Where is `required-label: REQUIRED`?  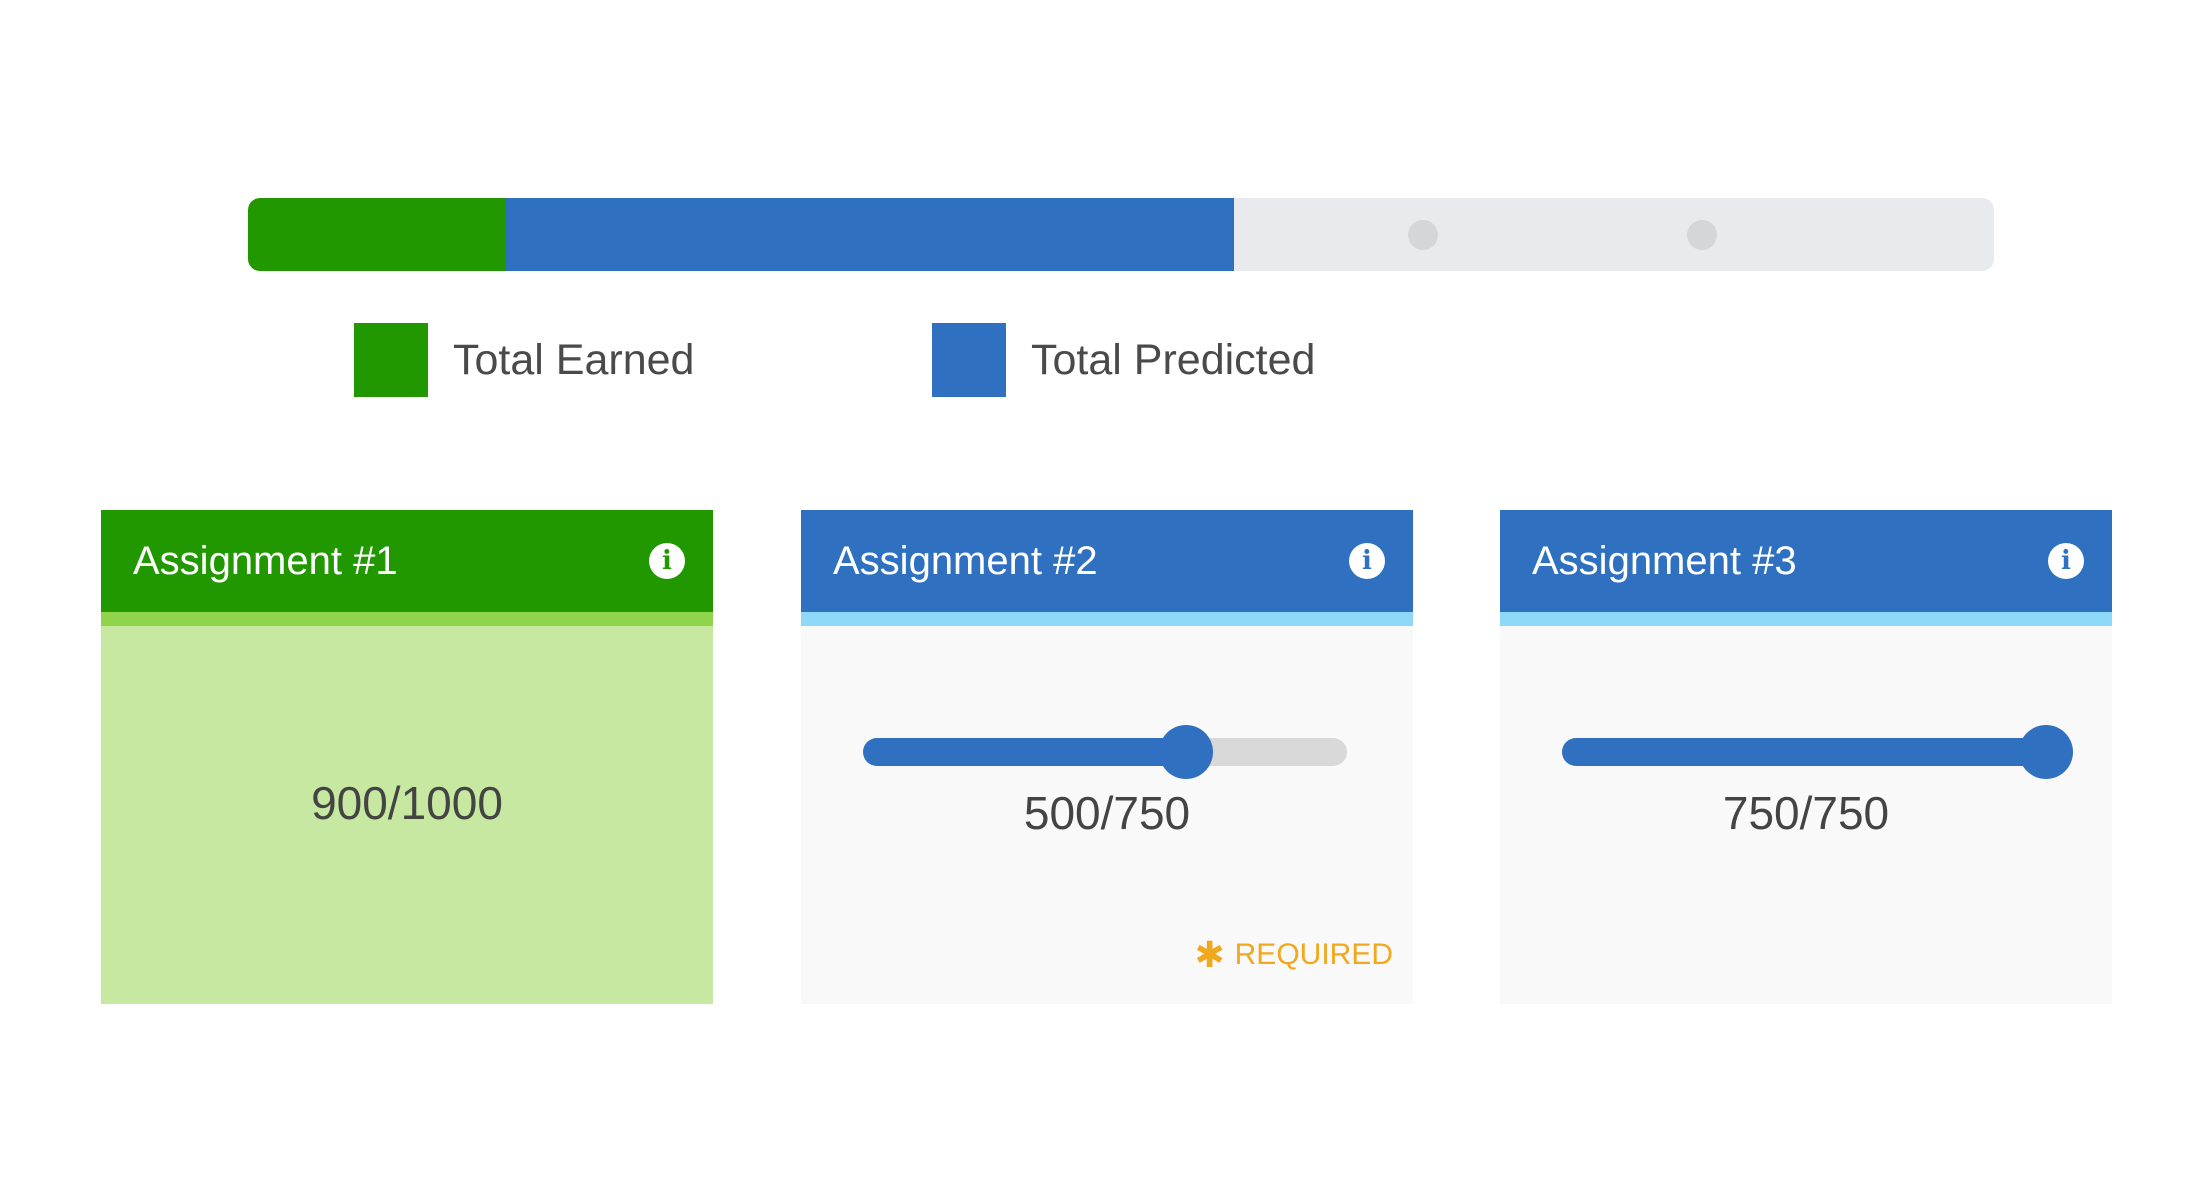 required-label: REQUIRED is located at coordinates (1313, 954).